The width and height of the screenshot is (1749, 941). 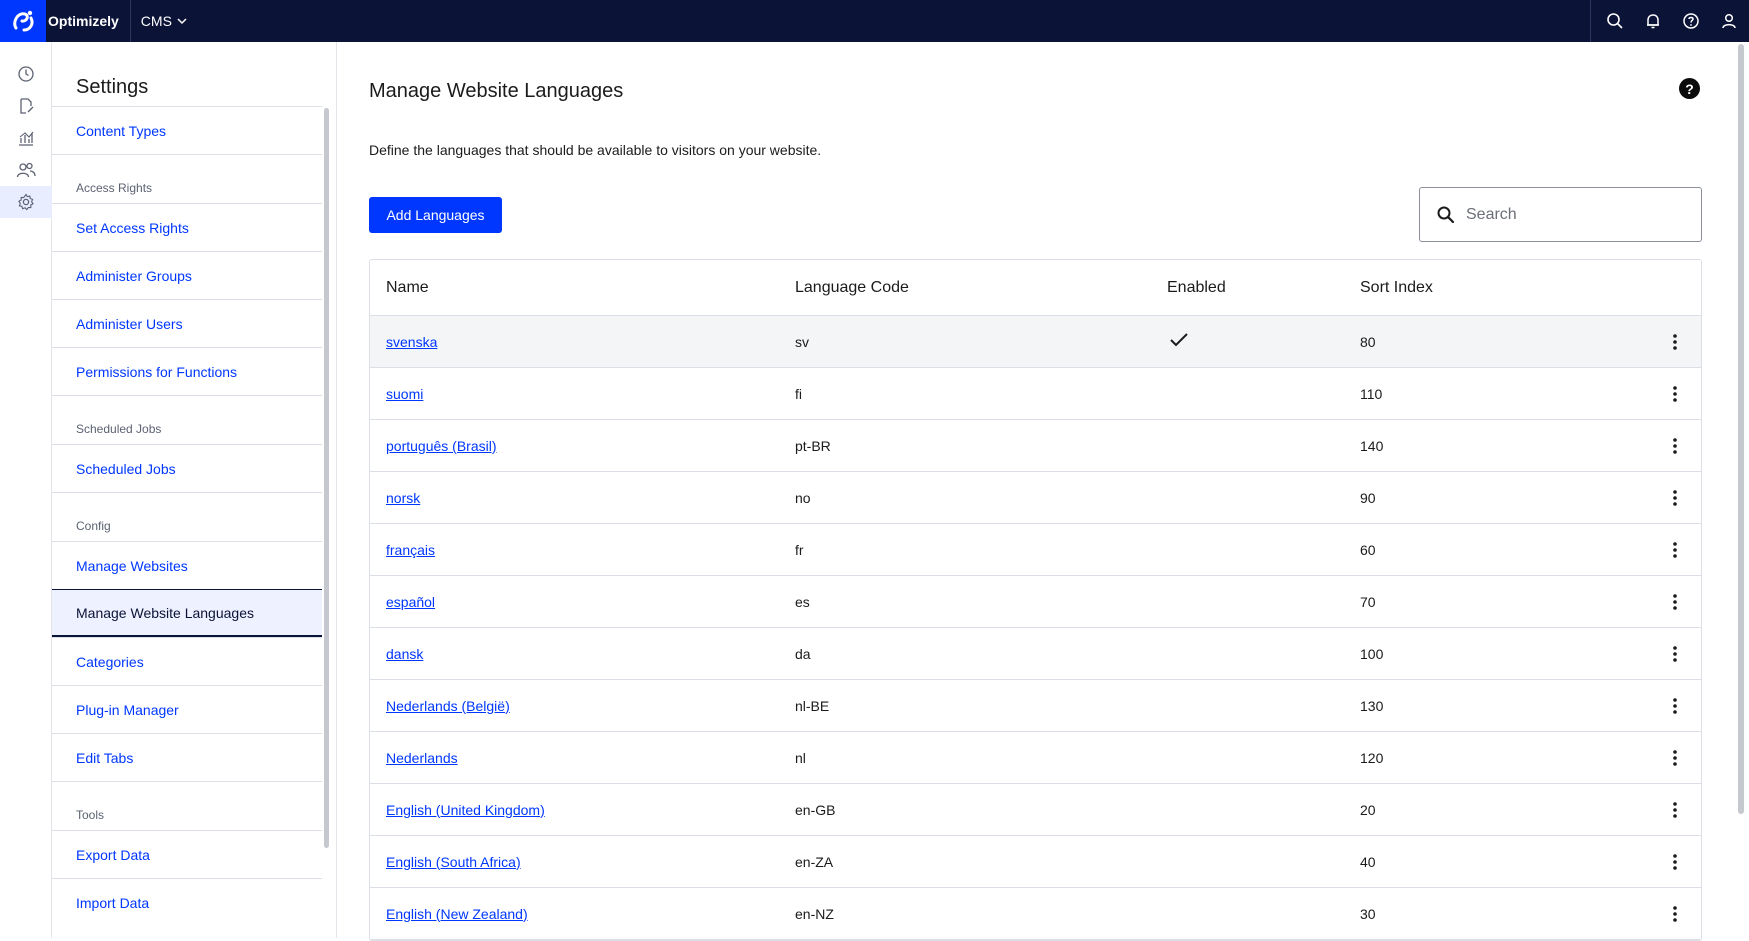 What do you see at coordinates (1576, 214) in the screenshot?
I see `search-input` at bounding box center [1576, 214].